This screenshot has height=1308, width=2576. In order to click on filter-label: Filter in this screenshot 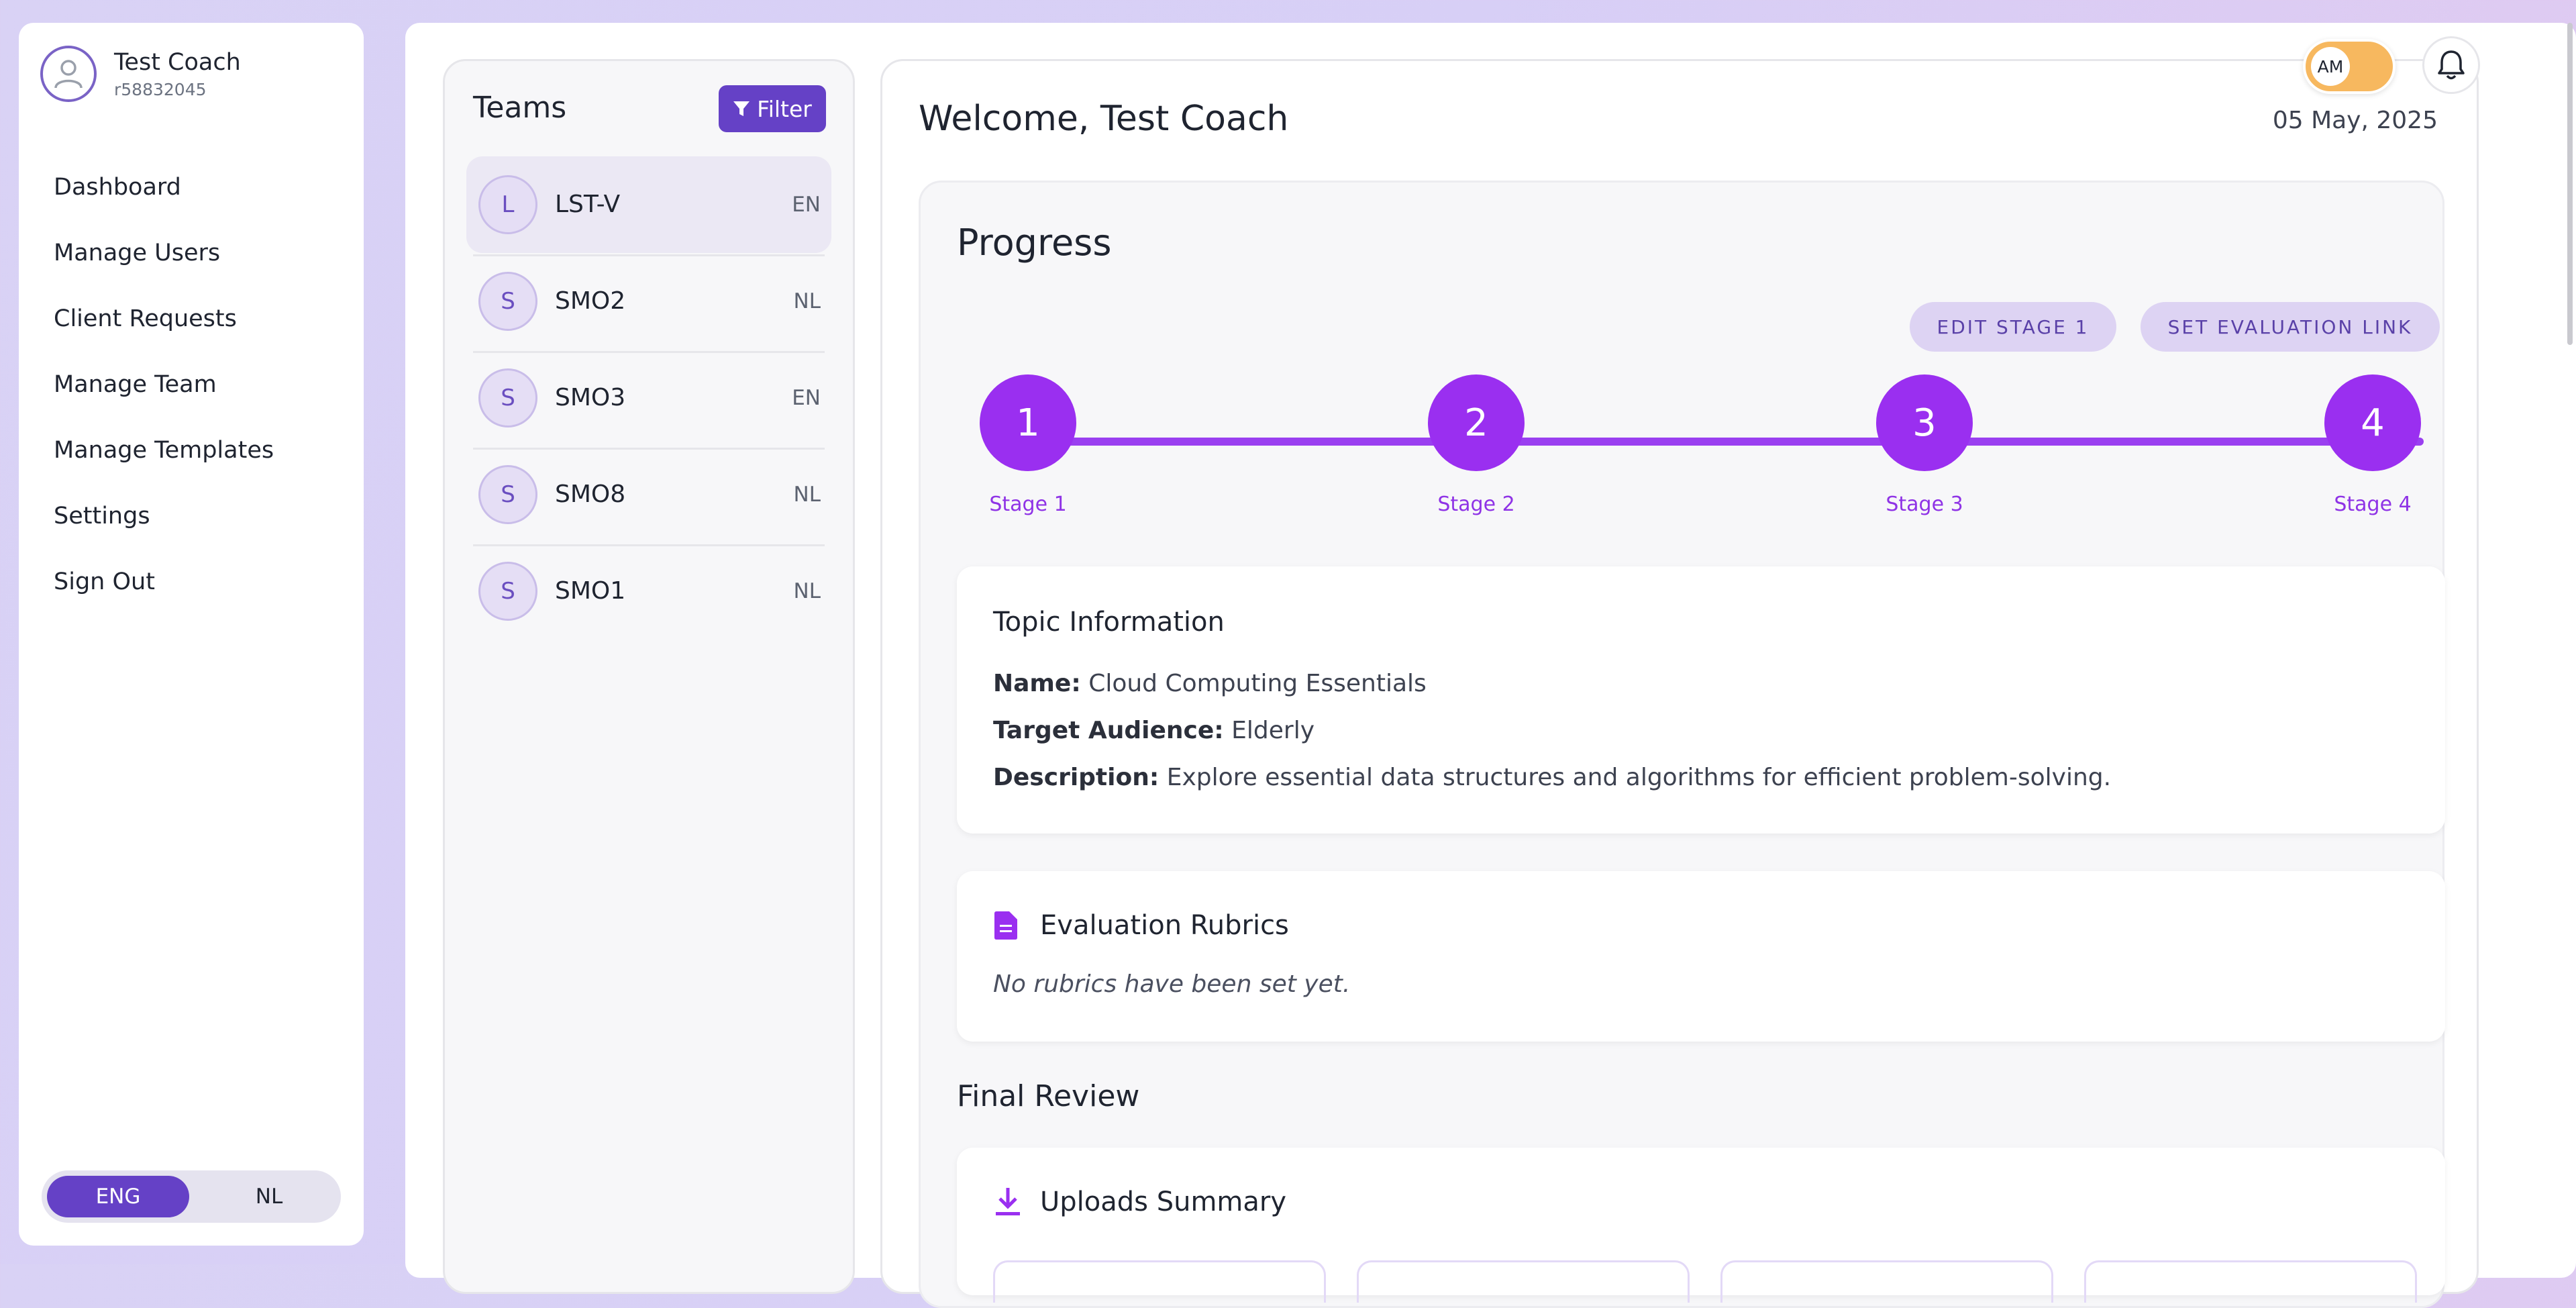, I will do `click(784, 108)`.